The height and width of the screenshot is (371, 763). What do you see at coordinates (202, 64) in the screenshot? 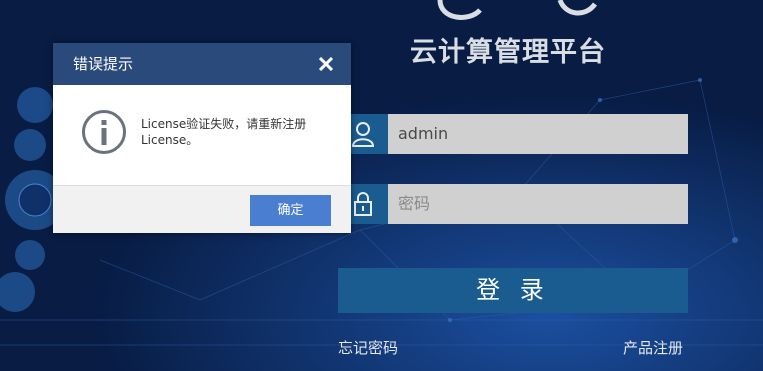
I see `dialog-header: 错误提示` at bounding box center [202, 64].